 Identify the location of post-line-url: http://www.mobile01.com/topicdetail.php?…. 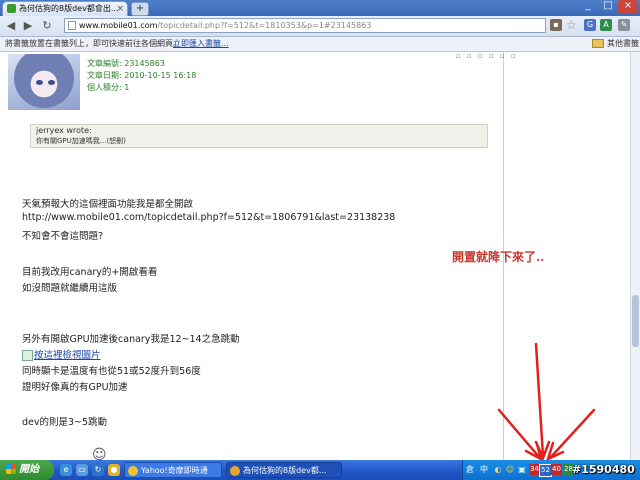
(209, 217).